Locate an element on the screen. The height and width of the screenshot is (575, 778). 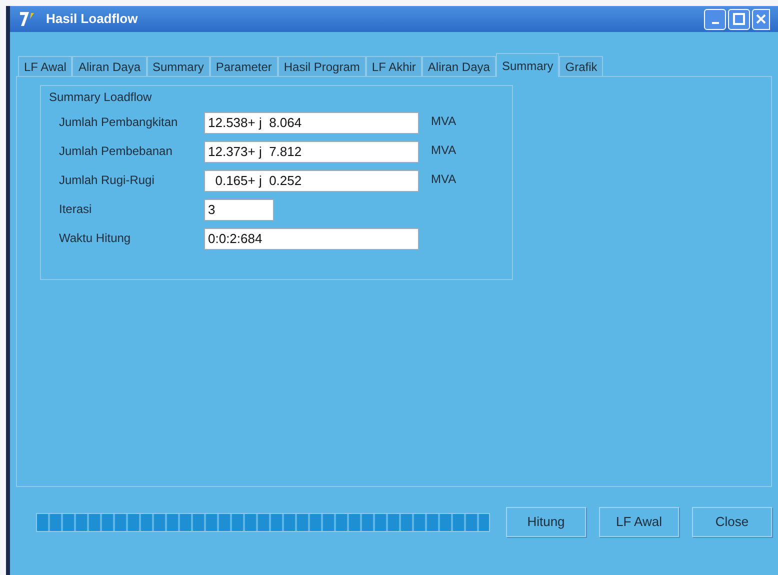
tab: LF Awal is located at coordinates (45, 66).